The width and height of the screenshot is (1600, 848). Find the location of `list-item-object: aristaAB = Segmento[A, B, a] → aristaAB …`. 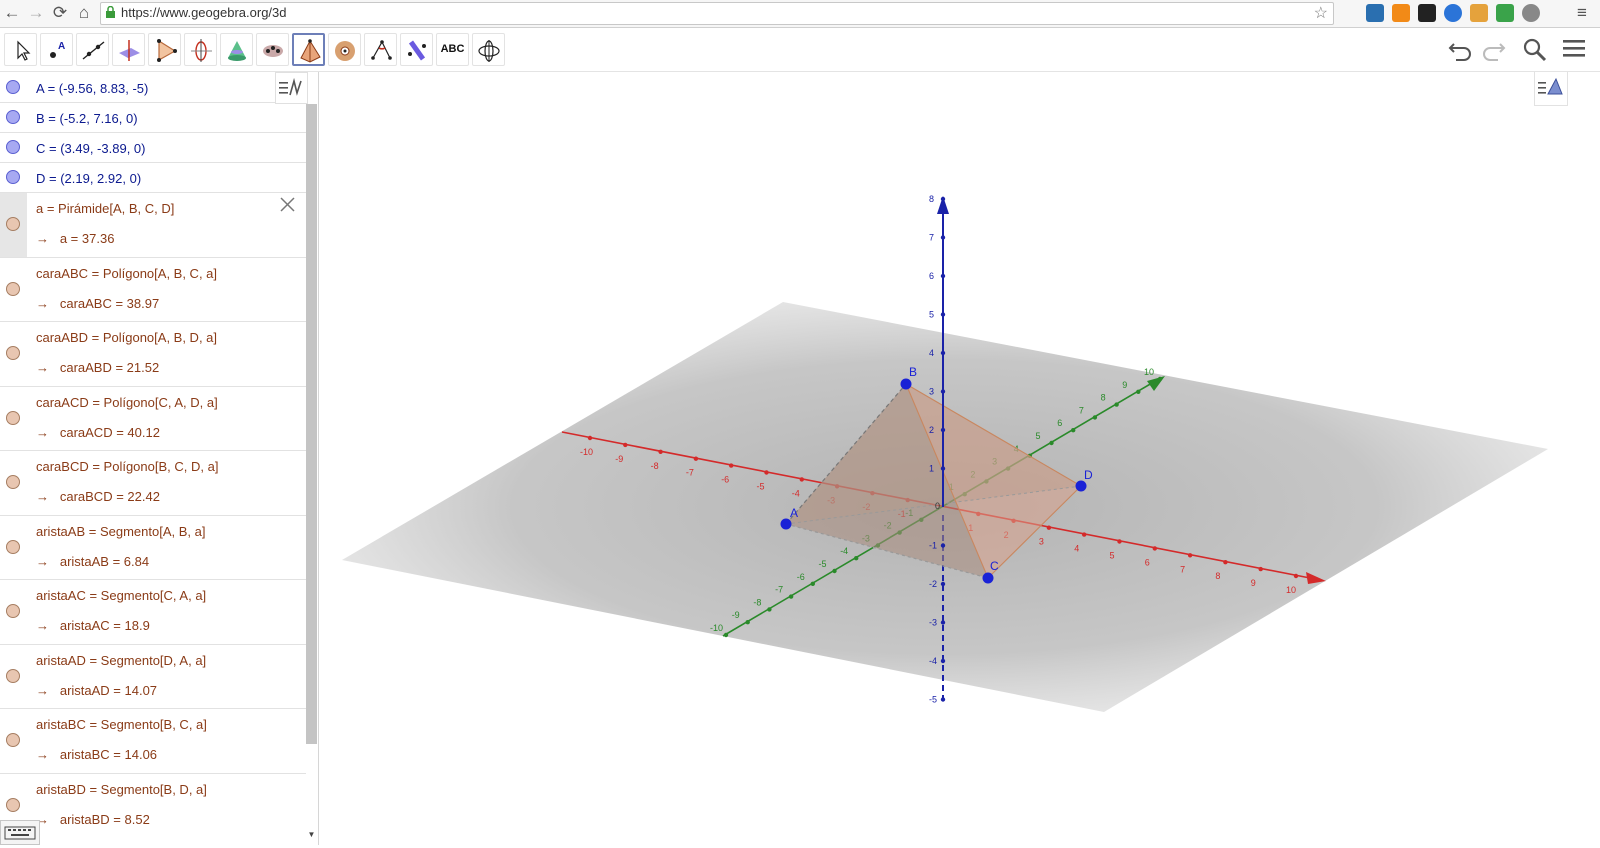

list-item-object: aristaAB = Segmento[A, B, a] → aristaAB … is located at coordinates (153, 548).